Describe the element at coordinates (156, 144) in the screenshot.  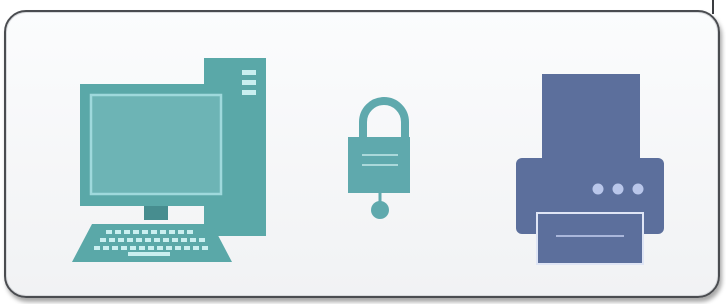
I see `monitor-screen` at that location.